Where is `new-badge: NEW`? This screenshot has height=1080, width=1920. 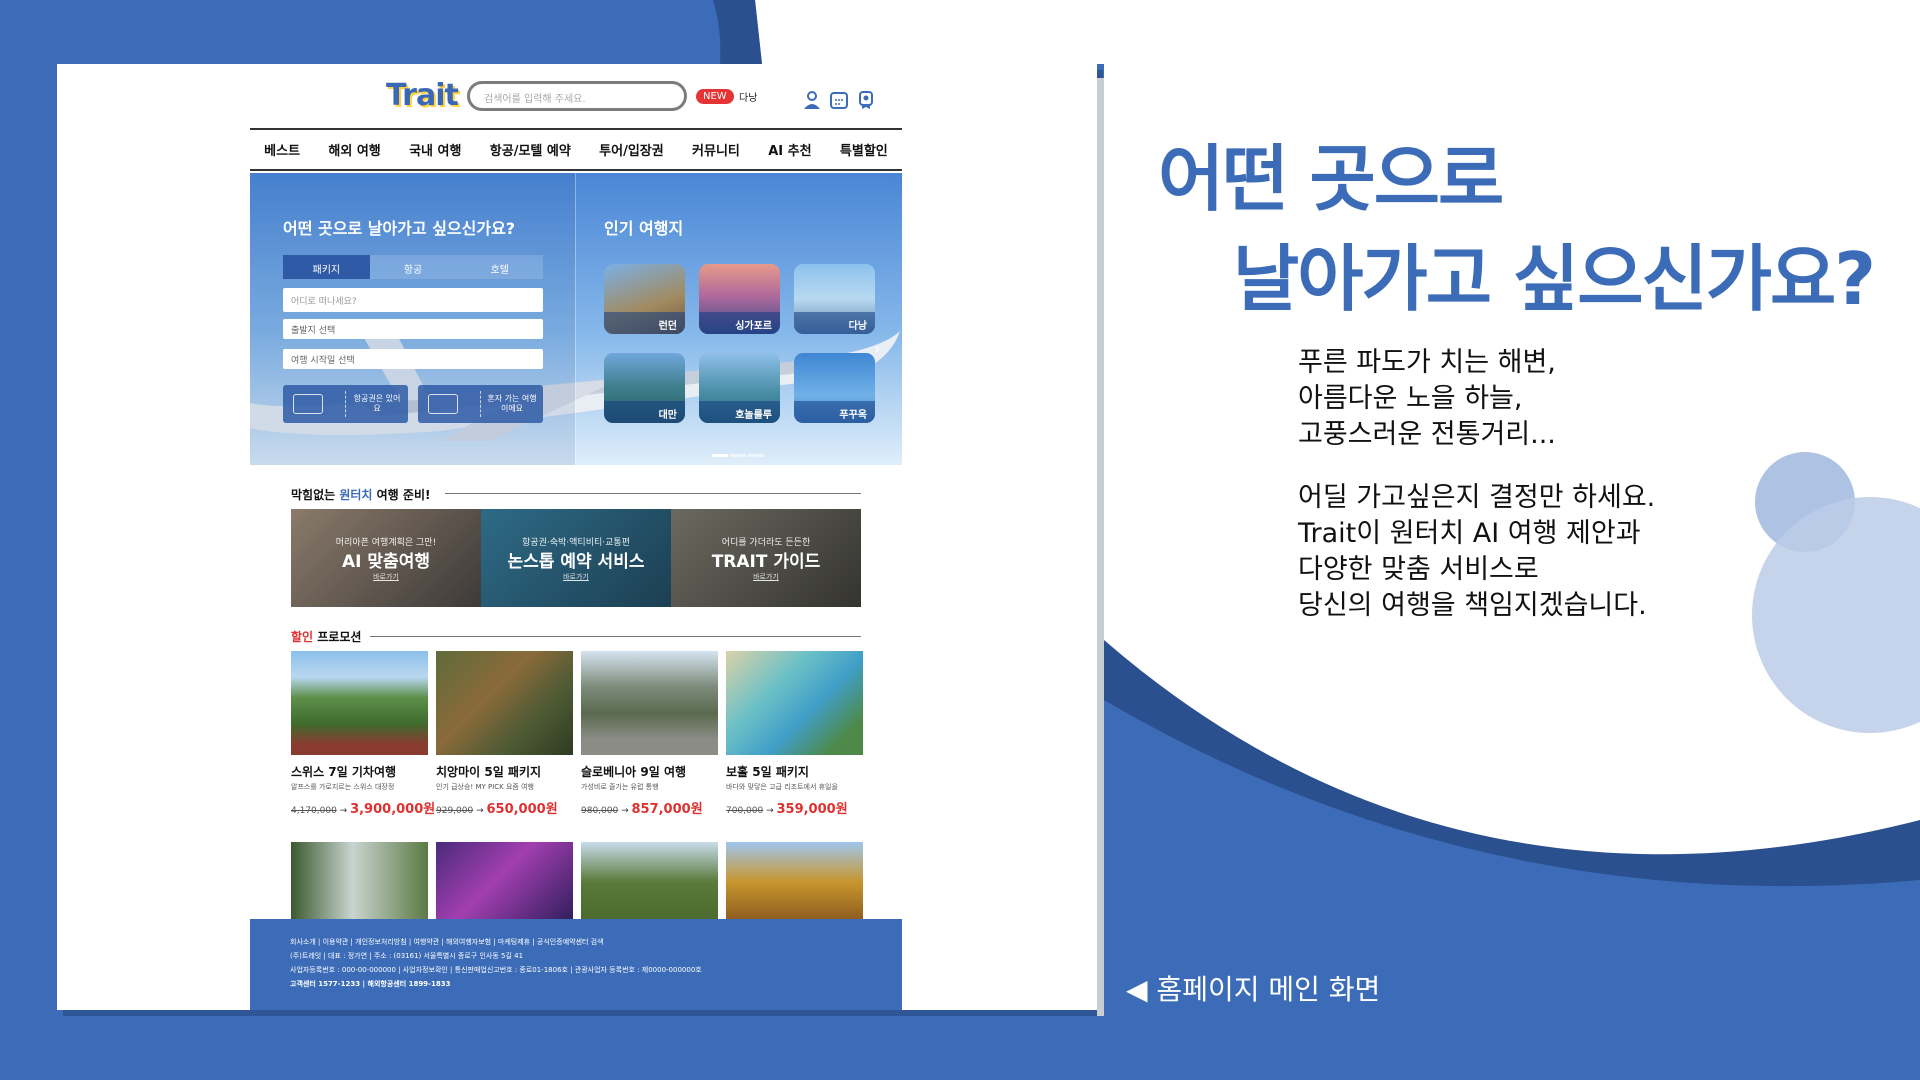 new-badge: NEW is located at coordinates (715, 96).